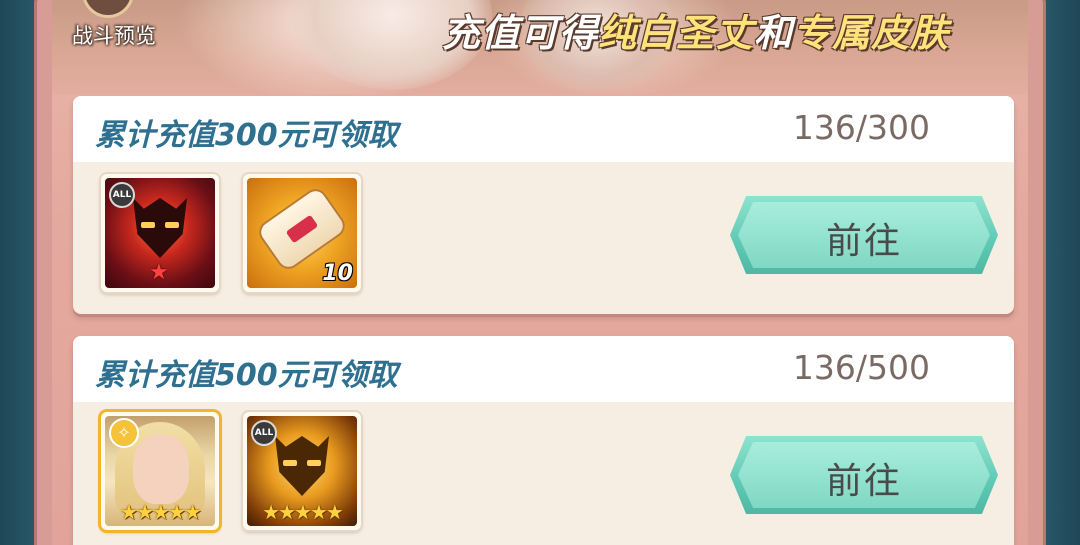 The image size is (1080, 545). Describe the element at coordinates (676, 33) in the screenshot. I see `headline-highlight-1: 纯白圣丈` at that location.